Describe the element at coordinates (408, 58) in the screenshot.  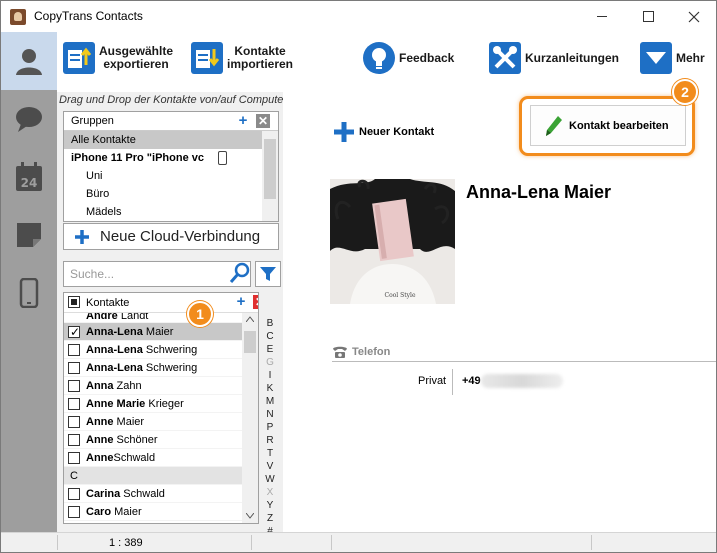
I see `feedback-button: Feedback` at that location.